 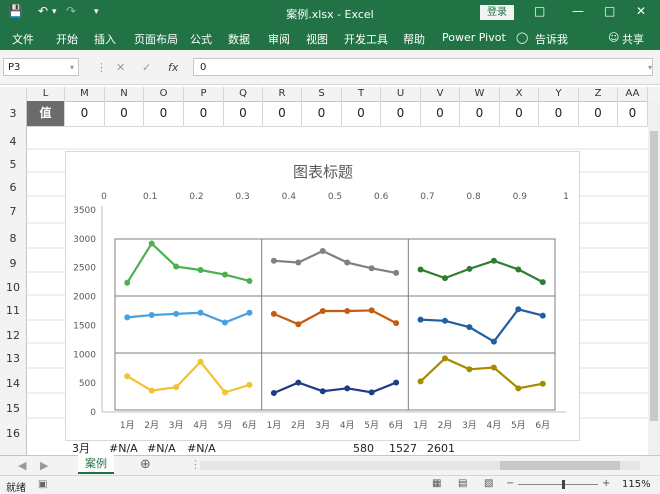 What do you see at coordinates (606, 483) in the screenshot?
I see `zoom-in-icon: +` at bounding box center [606, 483].